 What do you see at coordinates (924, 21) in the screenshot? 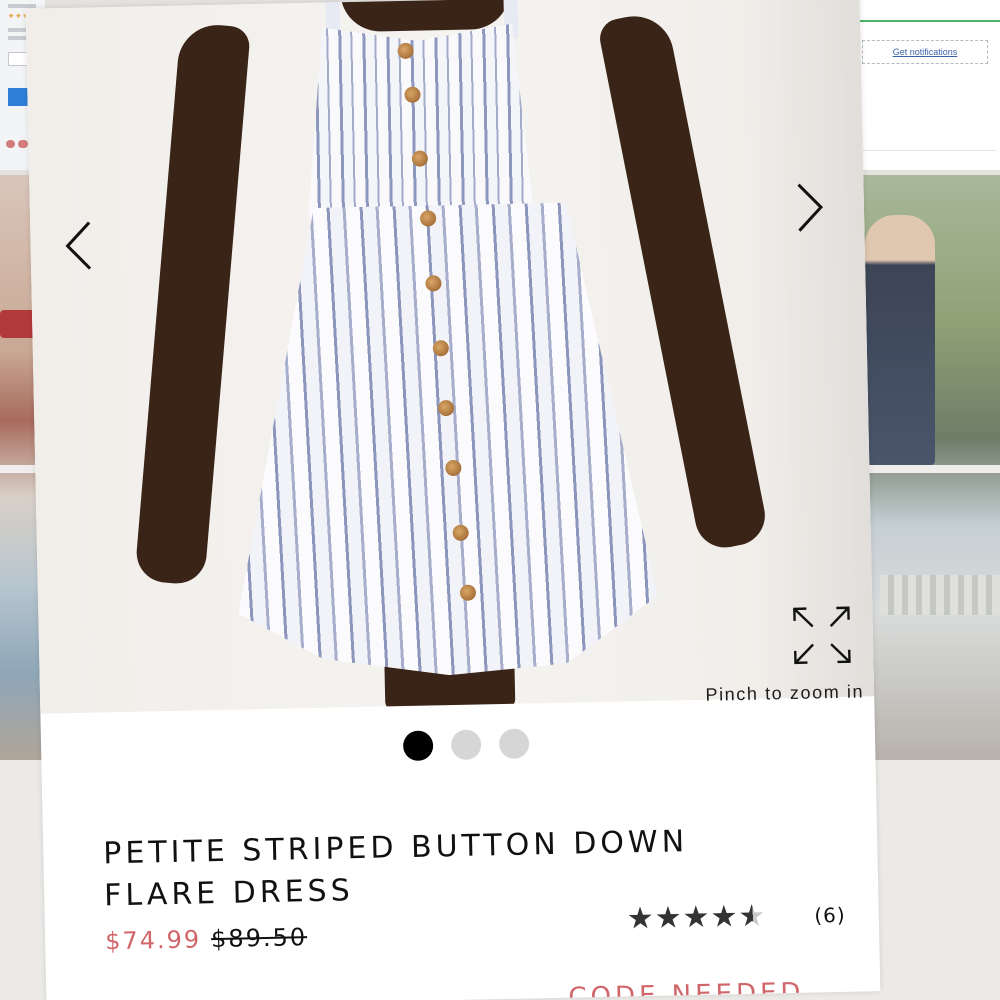
I see `background-accent-line` at bounding box center [924, 21].